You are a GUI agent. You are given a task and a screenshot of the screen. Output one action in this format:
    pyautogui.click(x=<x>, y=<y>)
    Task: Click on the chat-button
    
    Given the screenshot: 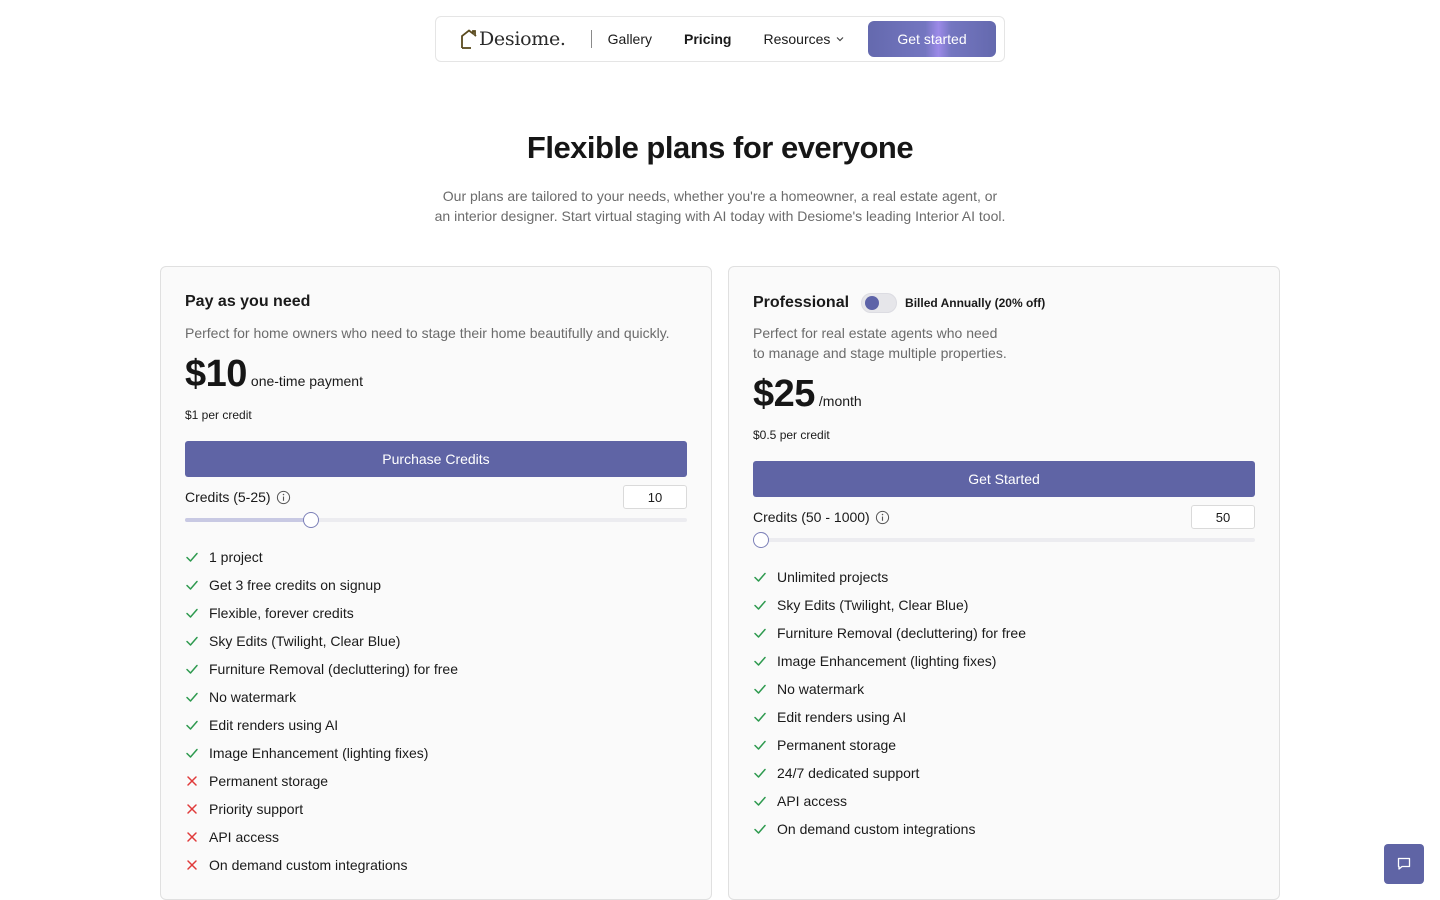 What is the action you would take?
    pyautogui.click(x=1404, y=864)
    